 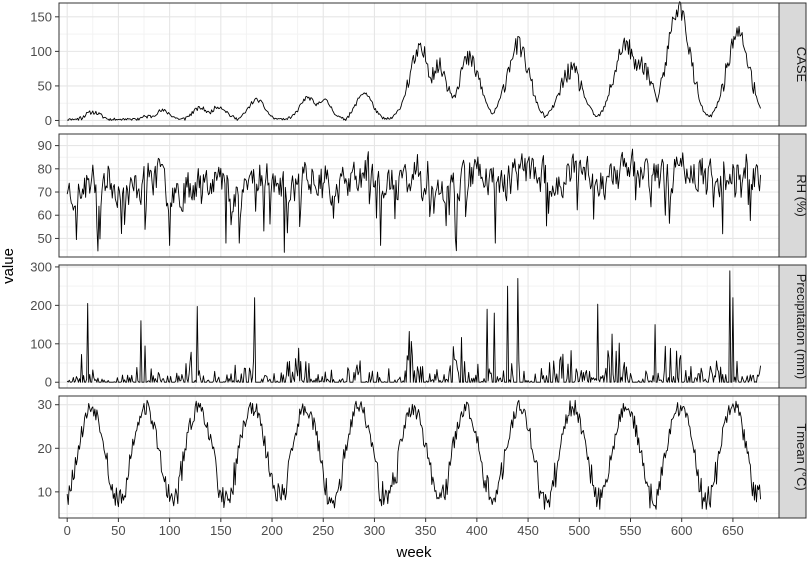 I want to click on y-tick-label: 80, so click(x=45, y=168).